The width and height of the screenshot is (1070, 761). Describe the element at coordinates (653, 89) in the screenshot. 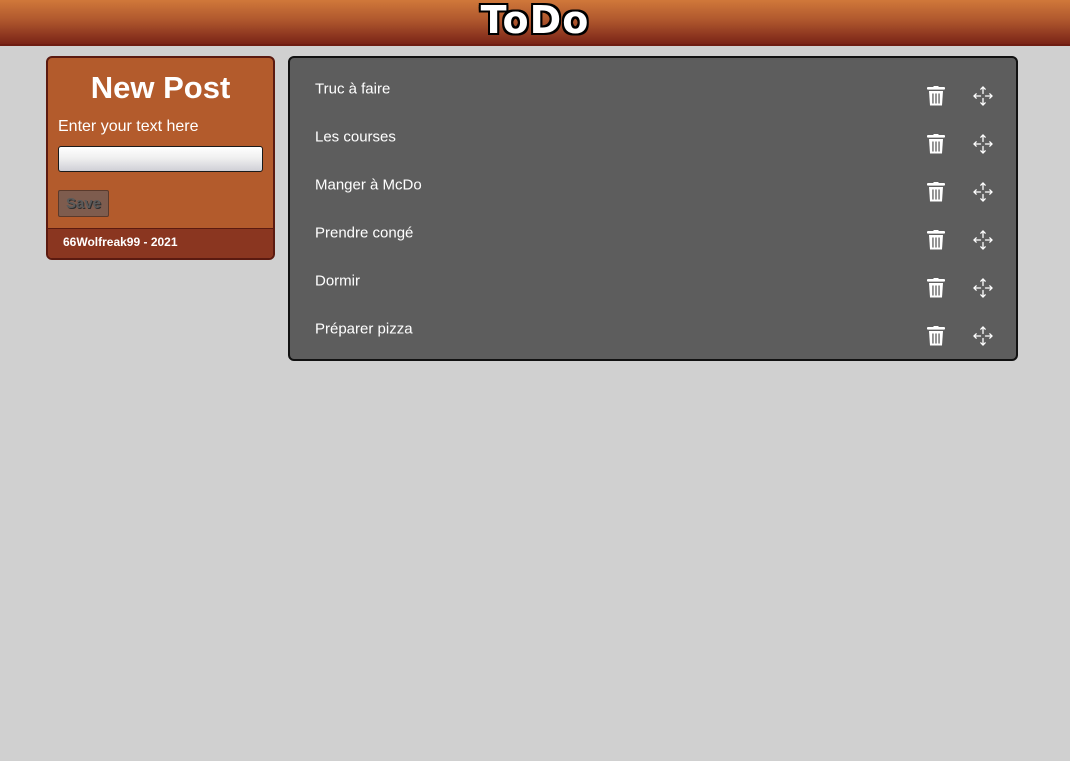

I see `todo-item: Truc à faire` at that location.